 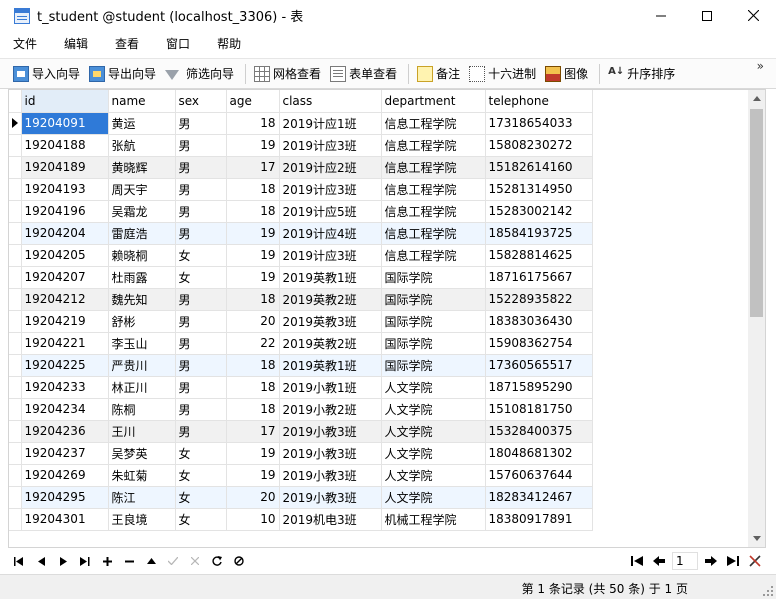 What do you see at coordinates (253, 519) in the screenshot?
I see `cell-age: 10` at bounding box center [253, 519].